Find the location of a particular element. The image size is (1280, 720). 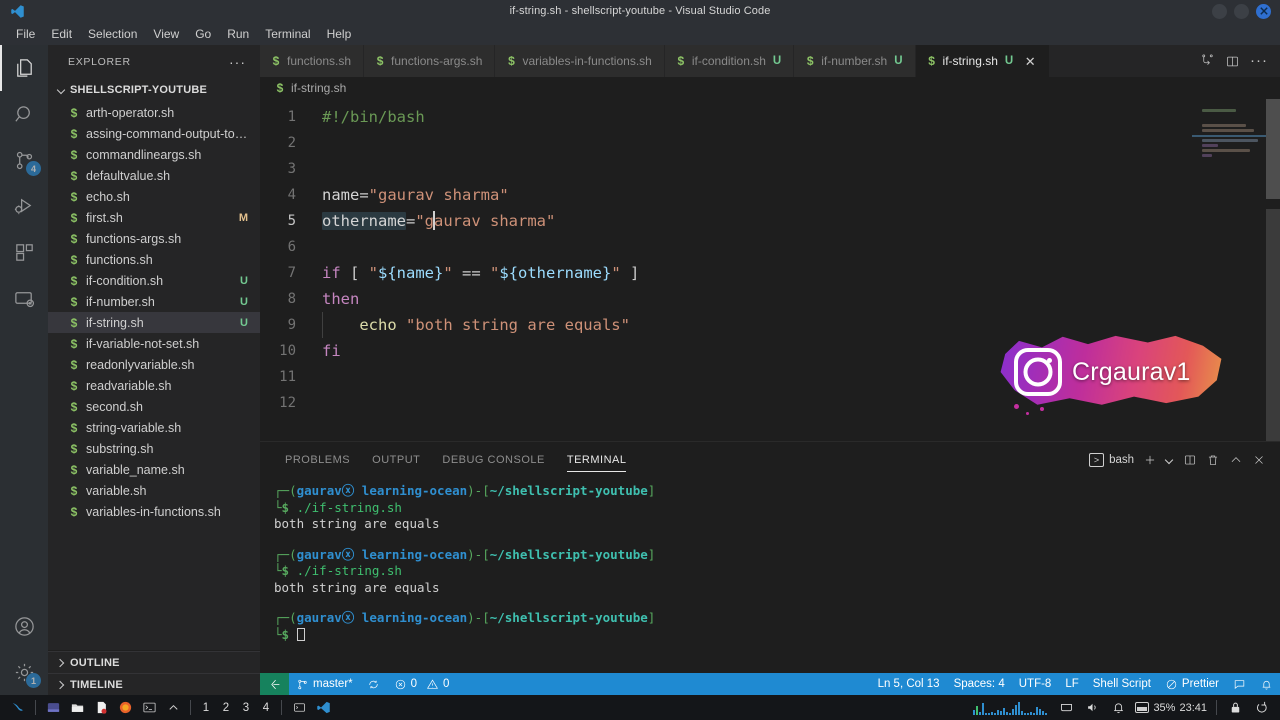

editor-tab: $ if-string.sh U ✕ is located at coordinates (983, 61).